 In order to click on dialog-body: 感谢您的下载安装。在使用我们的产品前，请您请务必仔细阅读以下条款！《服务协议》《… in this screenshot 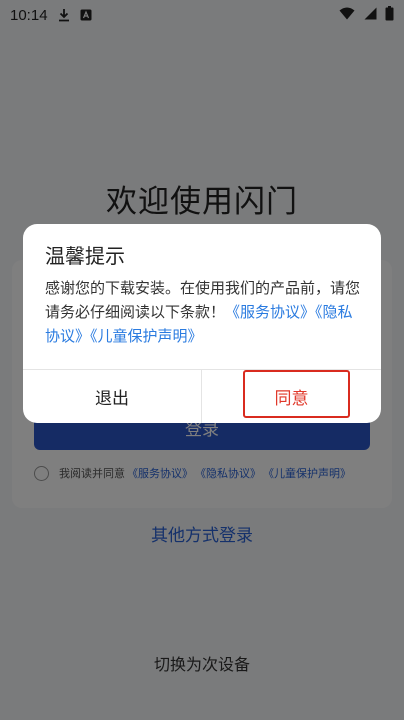, I will do `click(205, 312)`.